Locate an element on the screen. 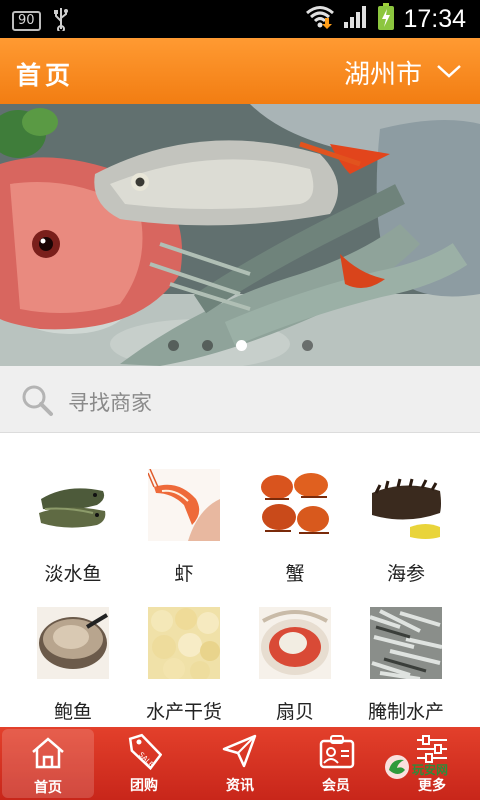  category-pickled-seafood: 腌制水产 is located at coordinates (406, 672).